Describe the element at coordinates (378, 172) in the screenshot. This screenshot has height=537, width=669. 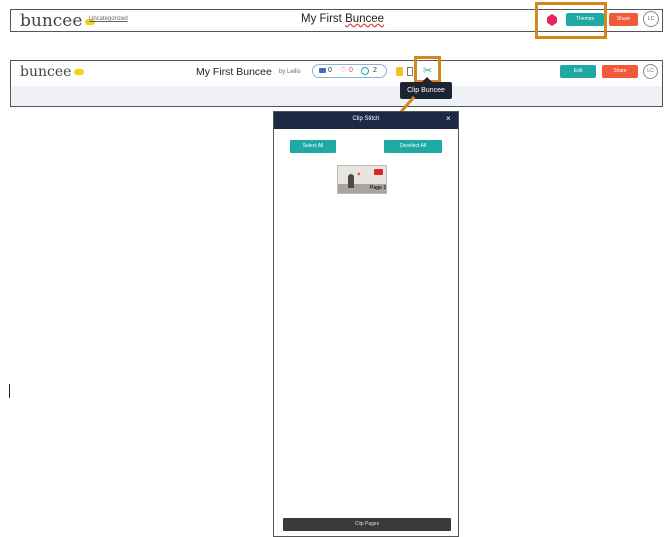
I see `video-icon` at that location.